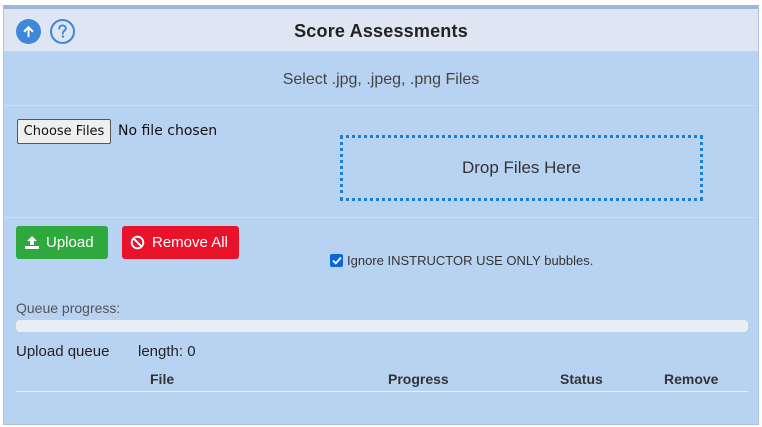 This screenshot has width=762, height=427. What do you see at coordinates (581, 379) in the screenshot?
I see `column-header-status: Status` at bounding box center [581, 379].